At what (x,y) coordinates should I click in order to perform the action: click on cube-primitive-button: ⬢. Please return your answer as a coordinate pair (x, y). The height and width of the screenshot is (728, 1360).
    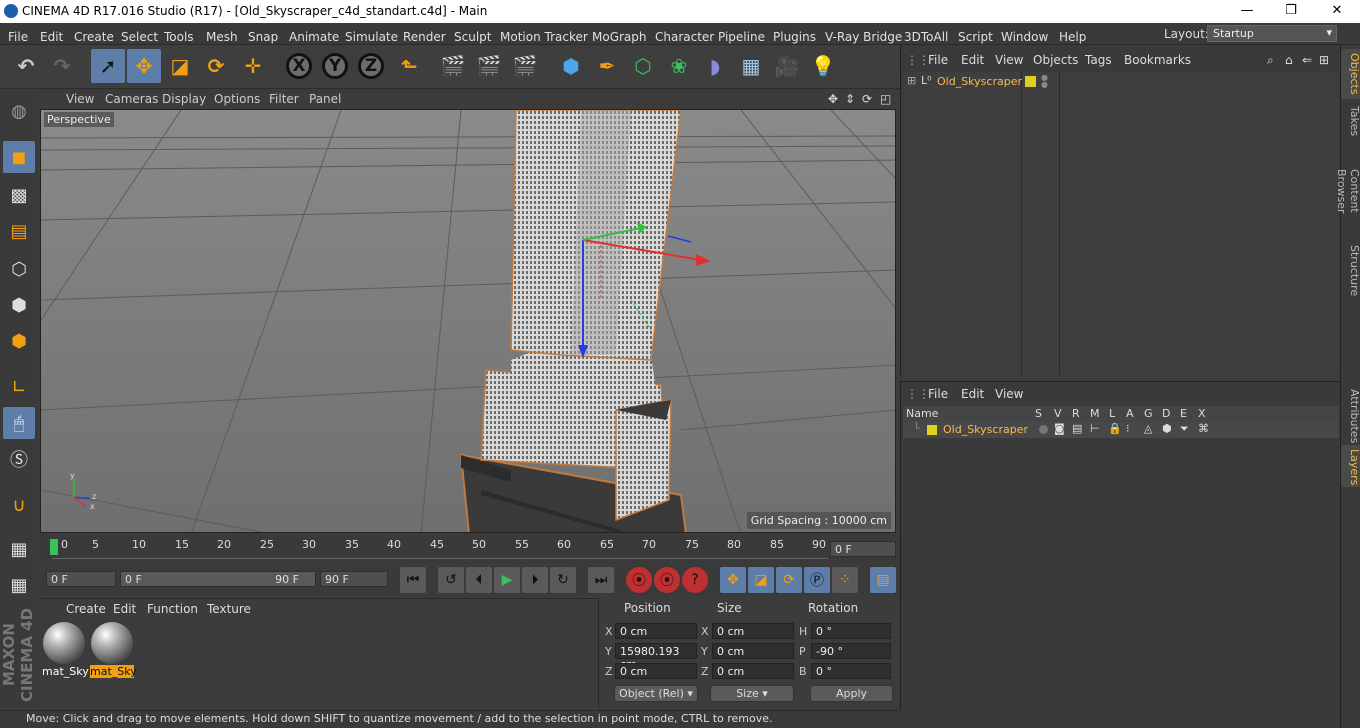
    Looking at the image, I should click on (571, 66).